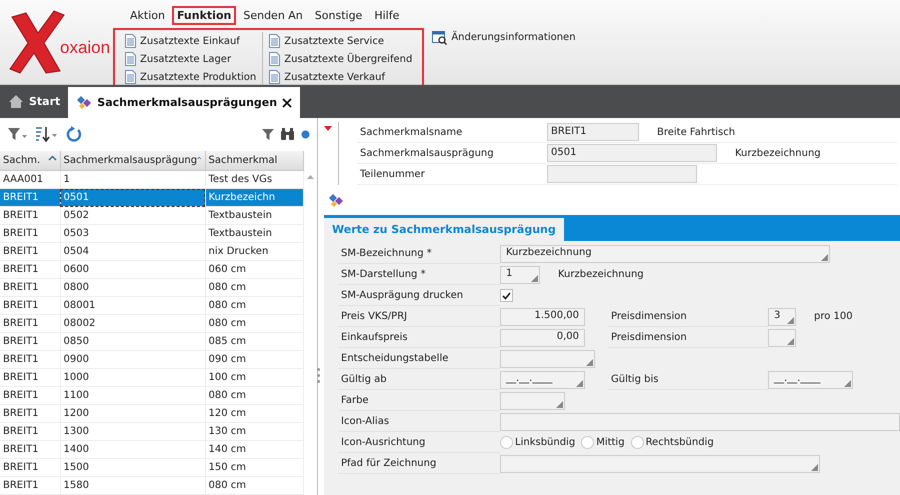 This screenshot has height=495, width=900. I want to click on calendar-search-icon, so click(440, 37).